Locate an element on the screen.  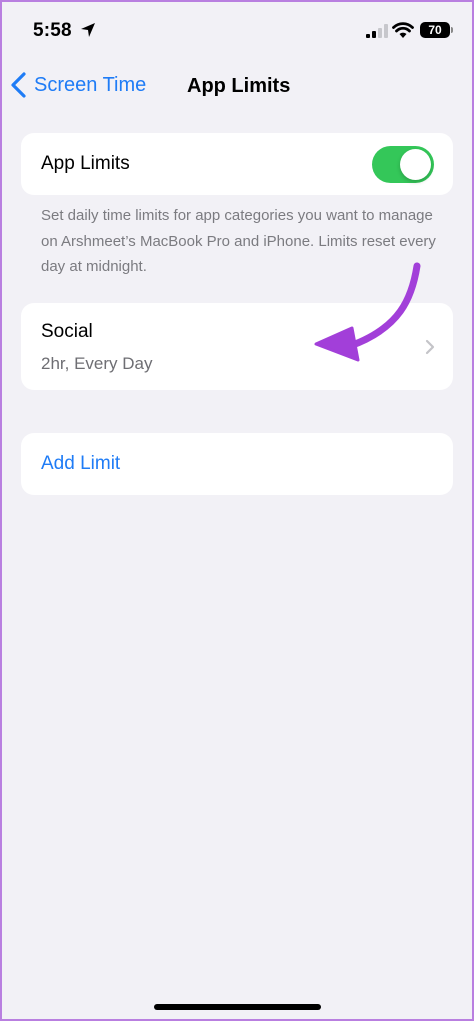
battery-icon: 70 is located at coordinates (436, 30).